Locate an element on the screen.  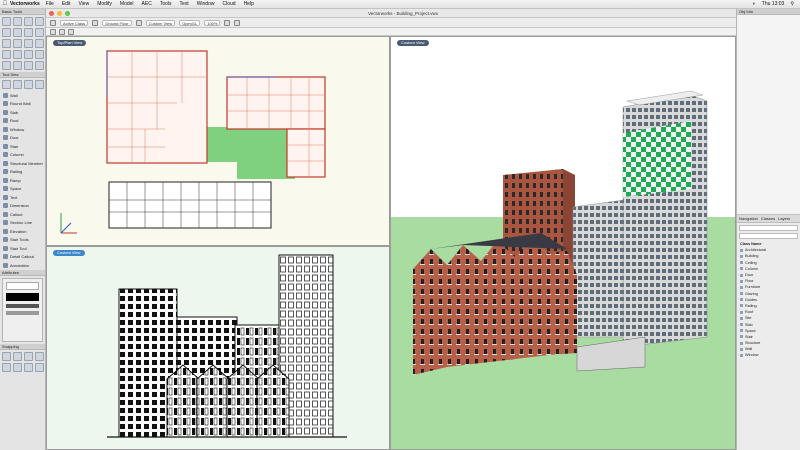
pen-swatch is located at coordinates (22, 296).